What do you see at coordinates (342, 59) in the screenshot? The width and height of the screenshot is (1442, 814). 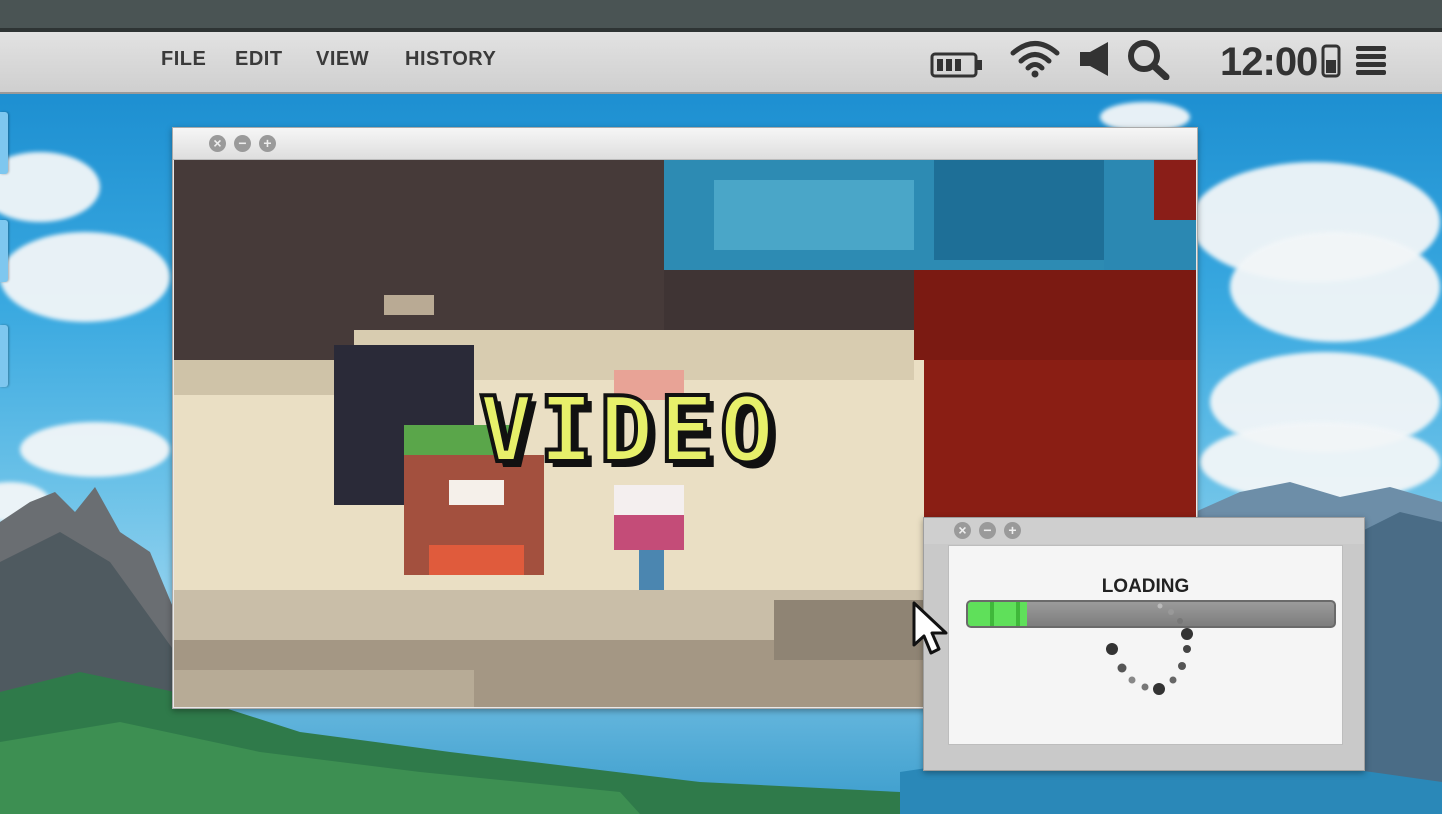 I see `menu-view: VIEW` at bounding box center [342, 59].